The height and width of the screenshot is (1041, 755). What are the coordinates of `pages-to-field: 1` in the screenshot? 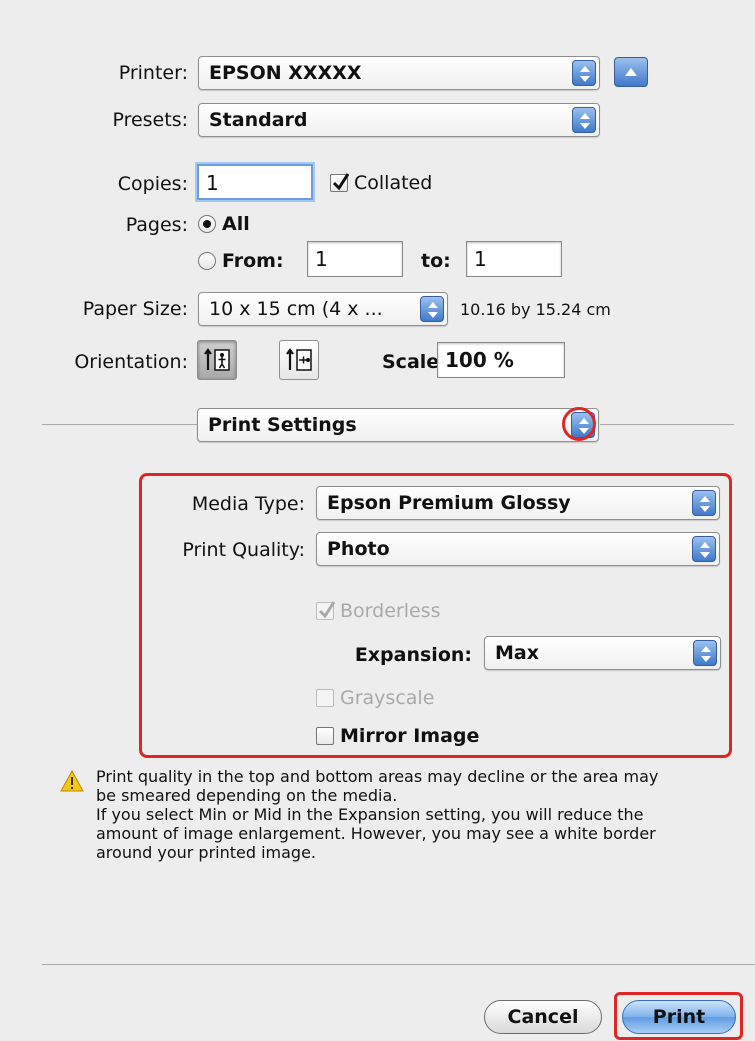 It's located at (514, 259).